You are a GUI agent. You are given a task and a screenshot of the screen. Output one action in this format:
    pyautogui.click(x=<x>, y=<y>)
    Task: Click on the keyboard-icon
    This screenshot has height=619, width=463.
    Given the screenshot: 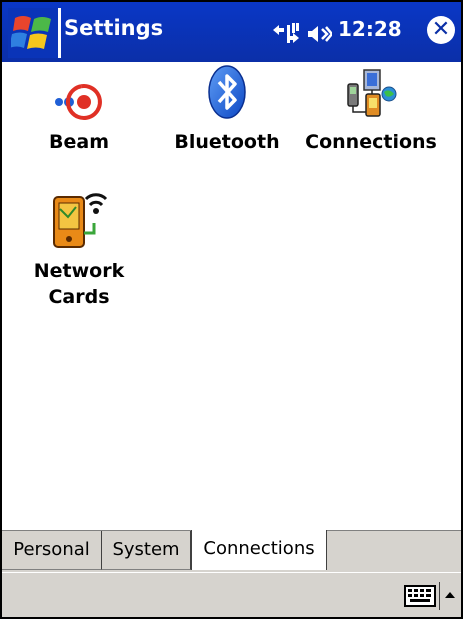 What is the action you would take?
    pyautogui.click(x=420, y=596)
    